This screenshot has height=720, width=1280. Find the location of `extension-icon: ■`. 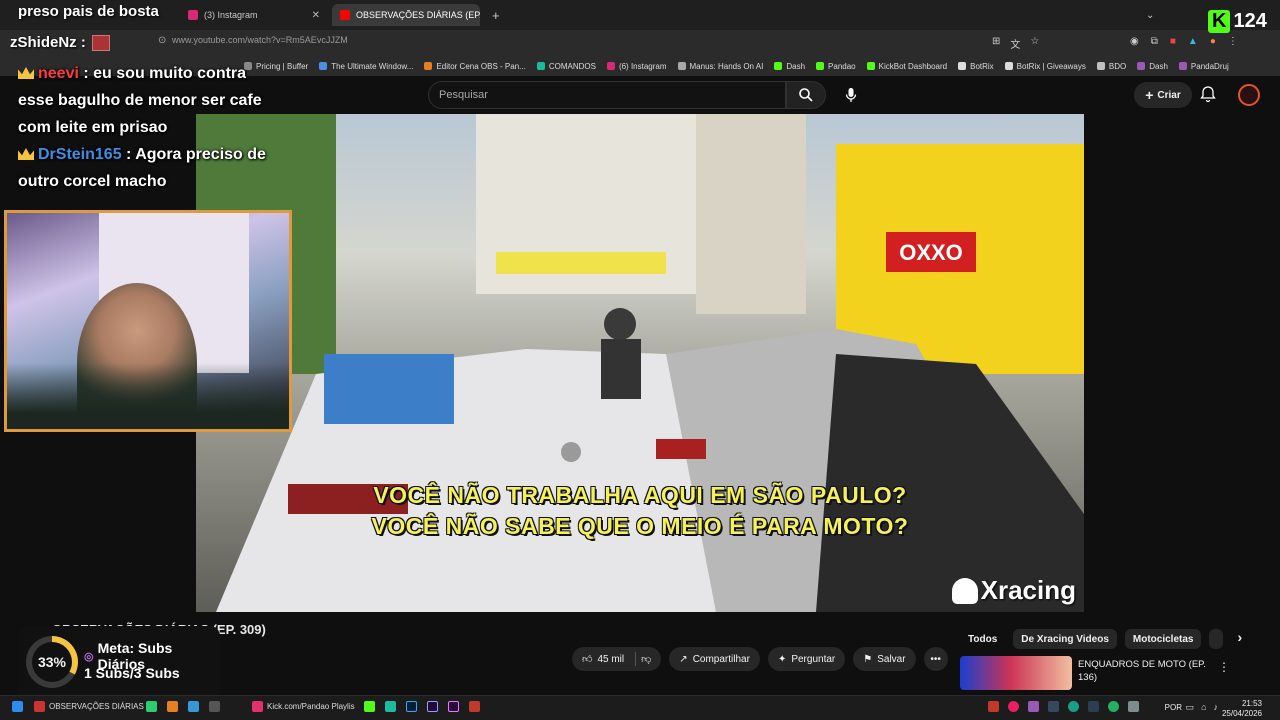

extension-icon: ■ is located at coordinates (1173, 41).